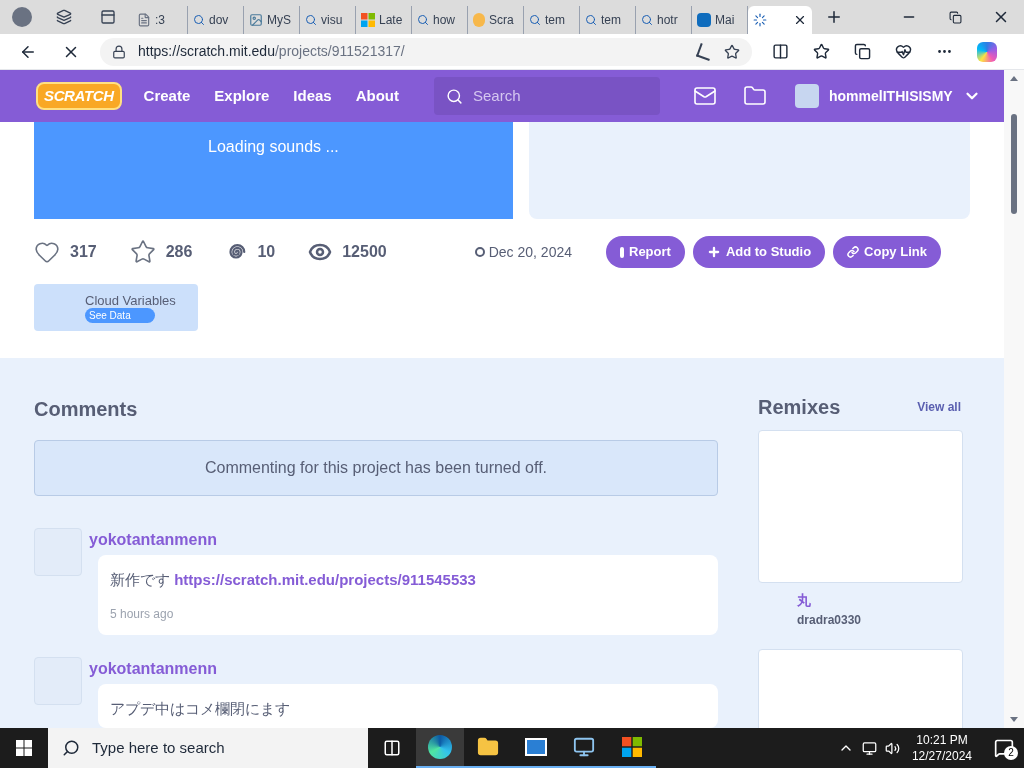 The height and width of the screenshot is (768, 1024). I want to click on action-button: Report, so click(645, 252).